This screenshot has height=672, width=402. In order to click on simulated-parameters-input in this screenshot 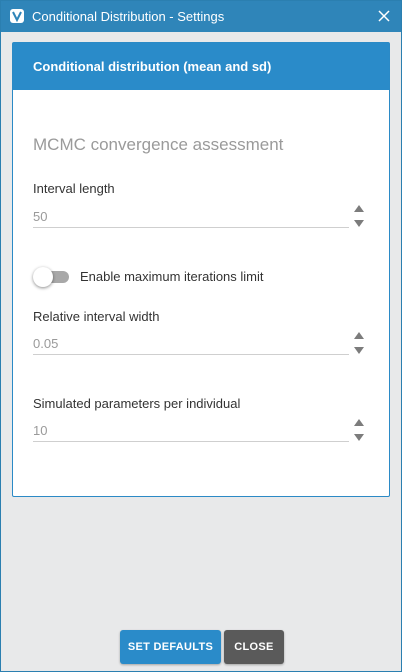, I will do `click(191, 430)`.